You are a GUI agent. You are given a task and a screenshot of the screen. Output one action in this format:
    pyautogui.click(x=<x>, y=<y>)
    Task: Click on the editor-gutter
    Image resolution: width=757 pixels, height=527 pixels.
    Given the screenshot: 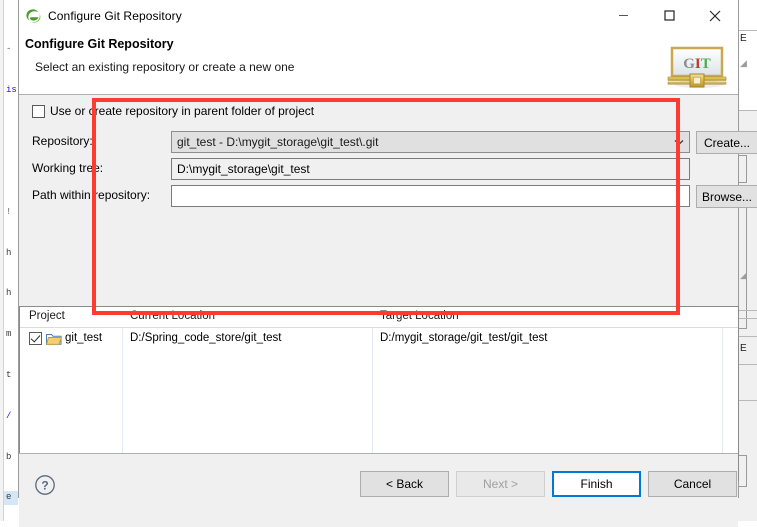 What is the action you would take?
    pyautogui.click(x=2, y=260)
    